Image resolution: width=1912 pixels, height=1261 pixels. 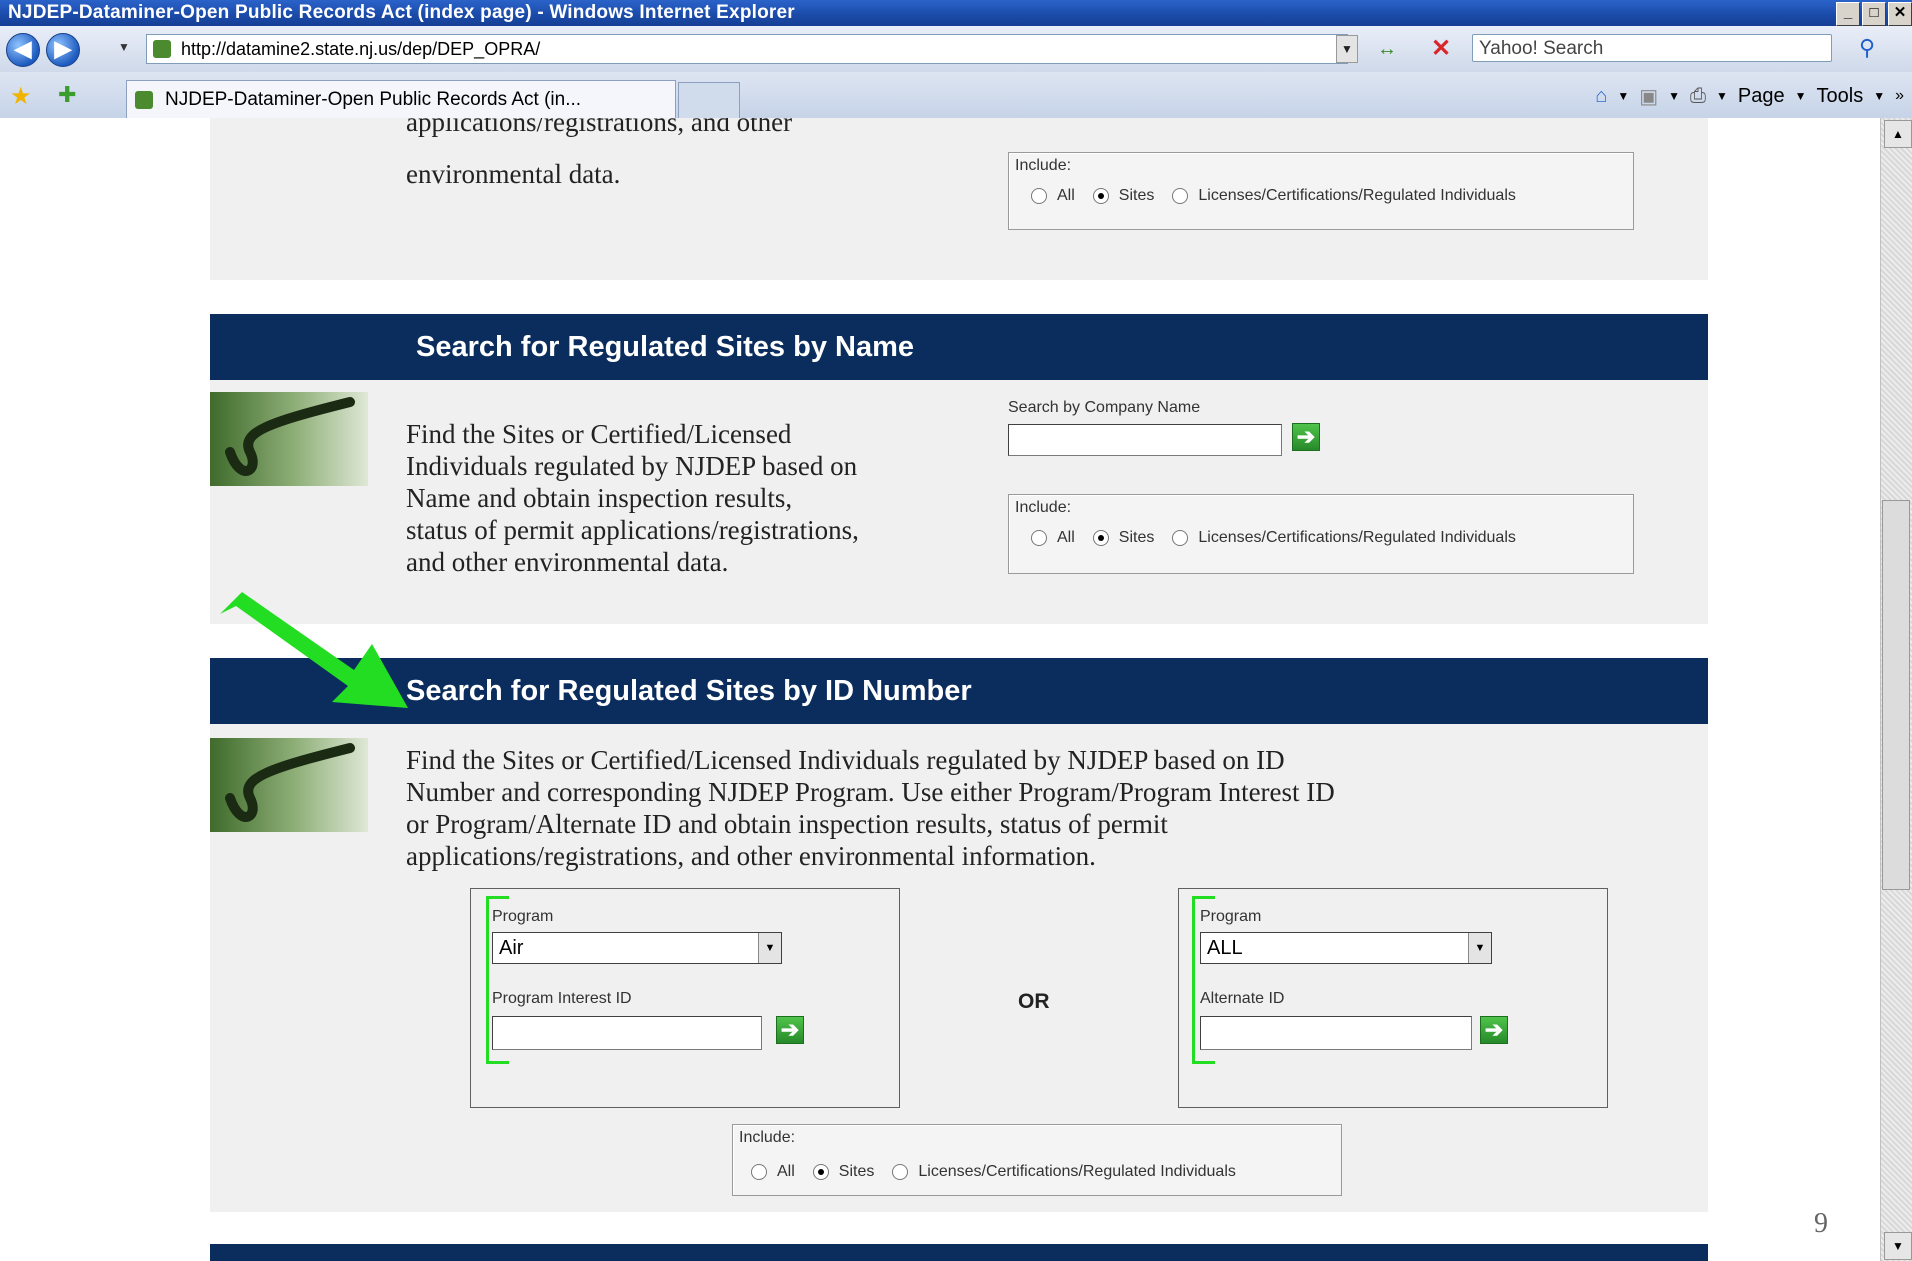 I want to click on page-menu: Page, so click(x=1761, y=96).